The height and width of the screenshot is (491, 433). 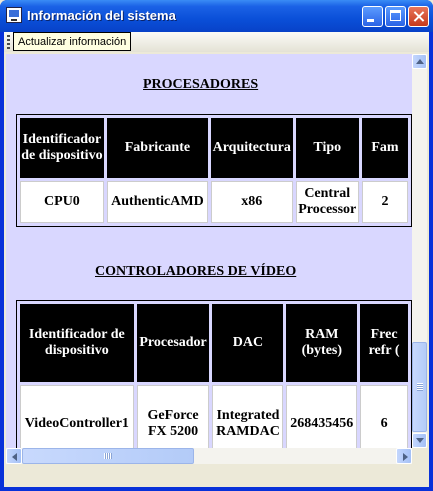 What do you see at coordinates (157, 148) in the screenshot?
I see `column-header: Fabricante` at bounding box center [157, 148].